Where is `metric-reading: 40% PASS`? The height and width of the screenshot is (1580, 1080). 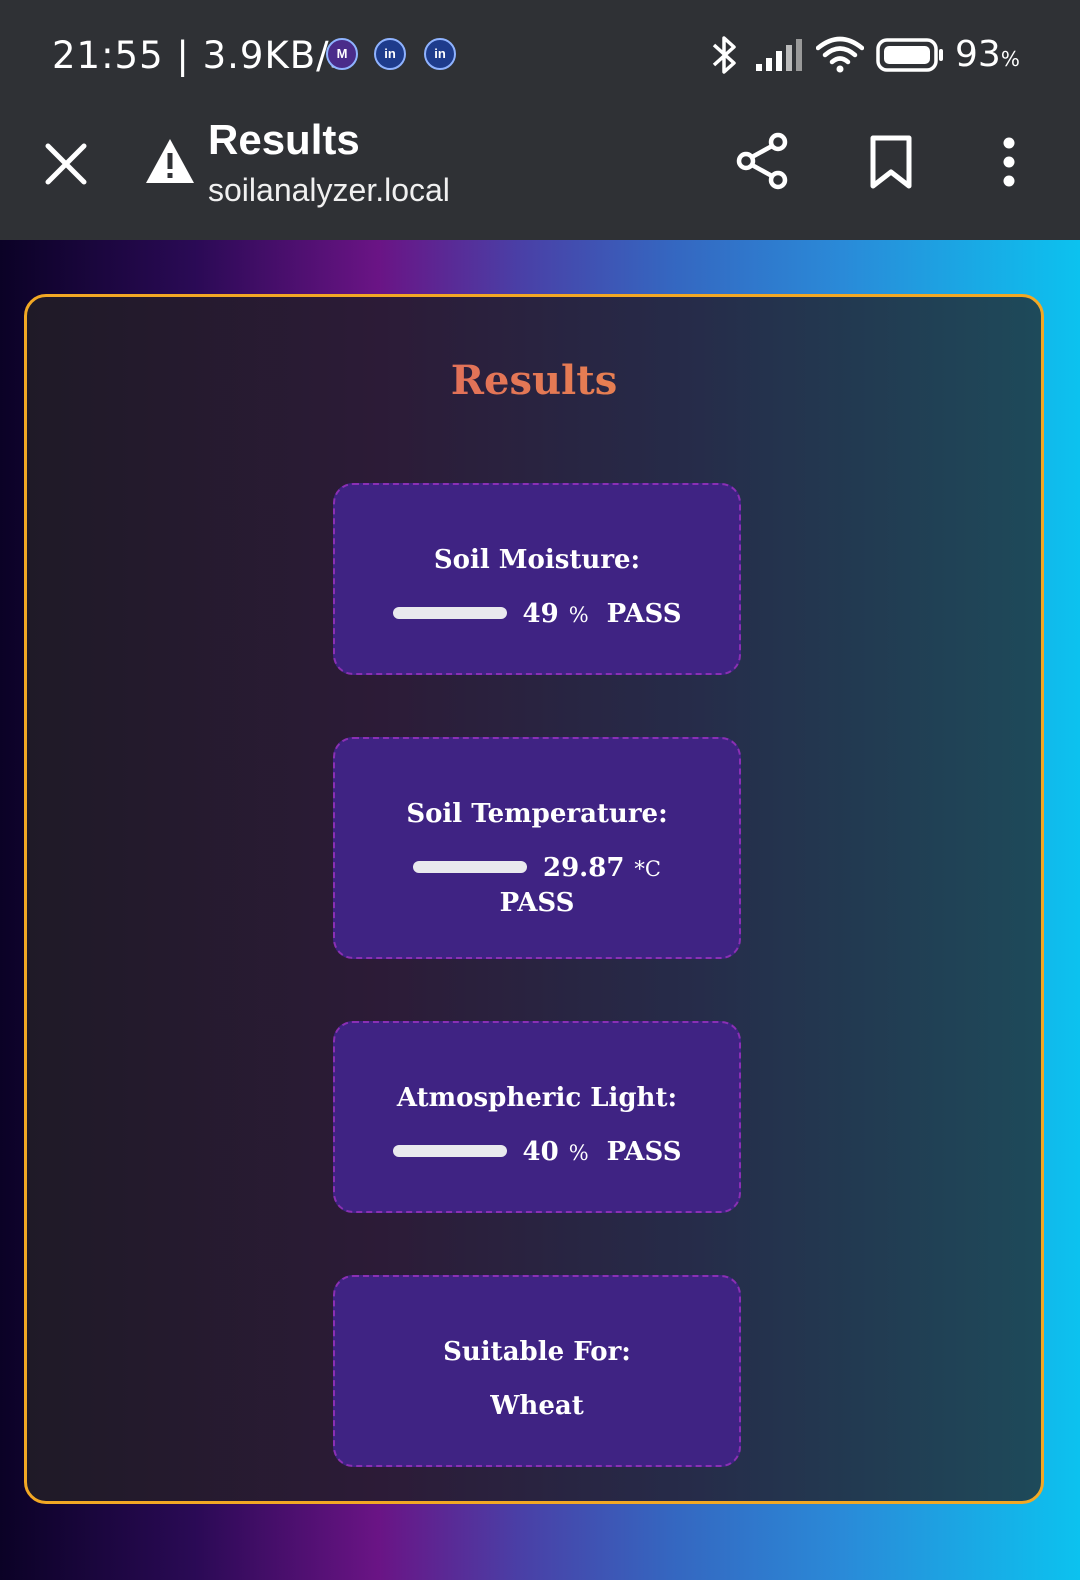 metric-reading: 40% PASS is located at coordinates (537, 1152).